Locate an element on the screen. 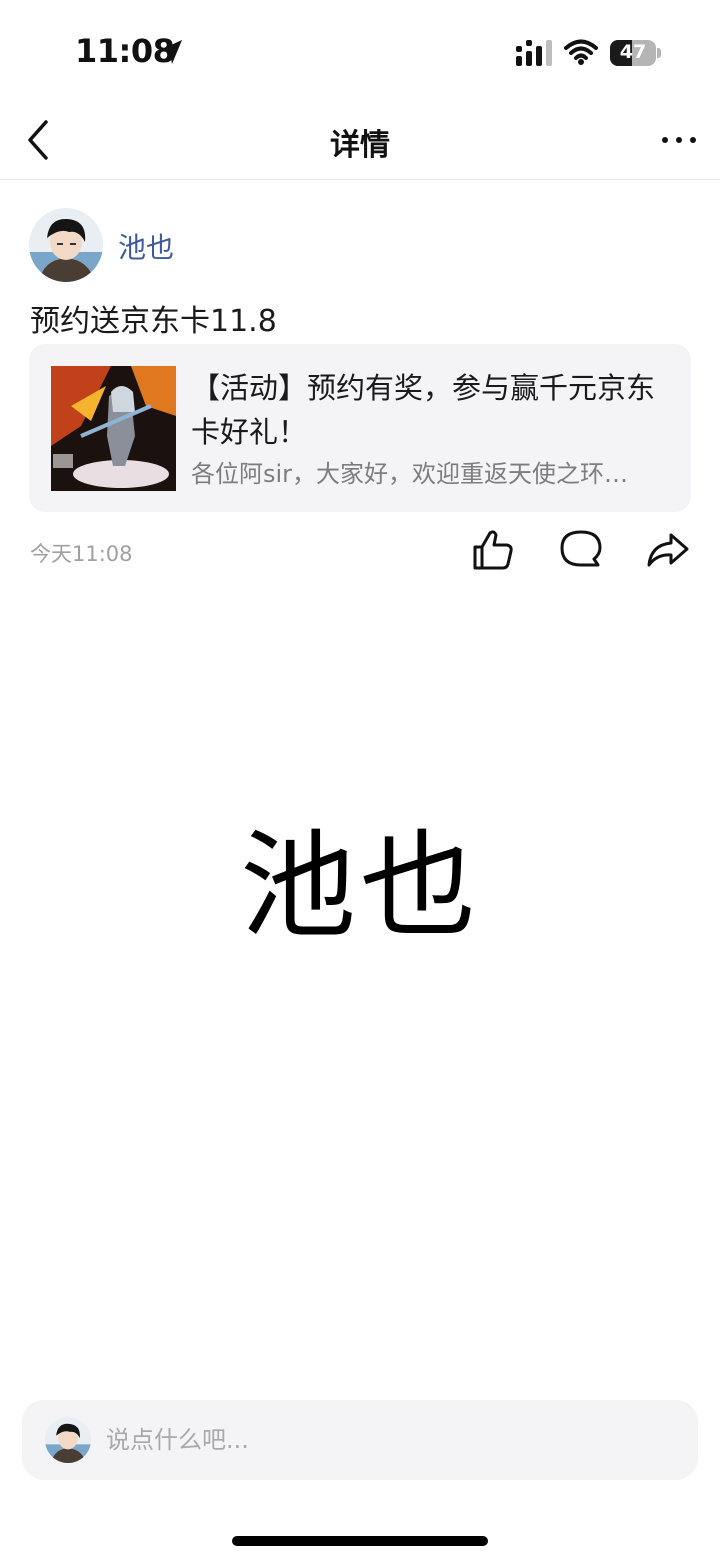  home-indicator is located at coordinates (360, 1541).